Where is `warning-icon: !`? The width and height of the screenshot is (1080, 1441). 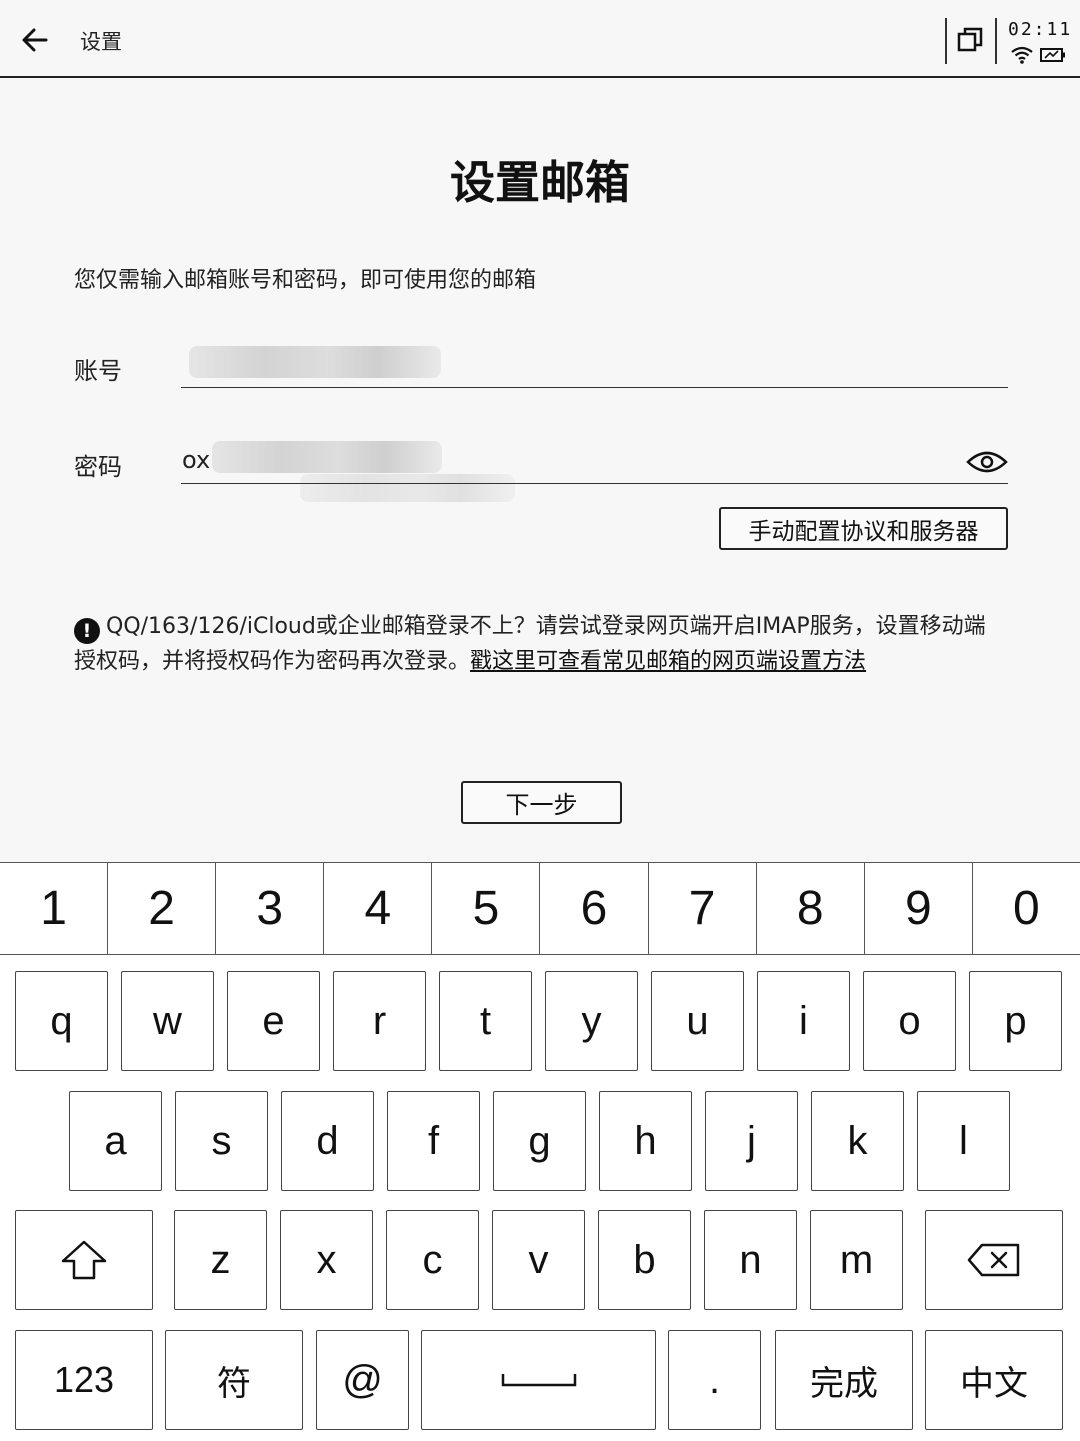 warning-icon: ! is located at coordinates (87, 631).